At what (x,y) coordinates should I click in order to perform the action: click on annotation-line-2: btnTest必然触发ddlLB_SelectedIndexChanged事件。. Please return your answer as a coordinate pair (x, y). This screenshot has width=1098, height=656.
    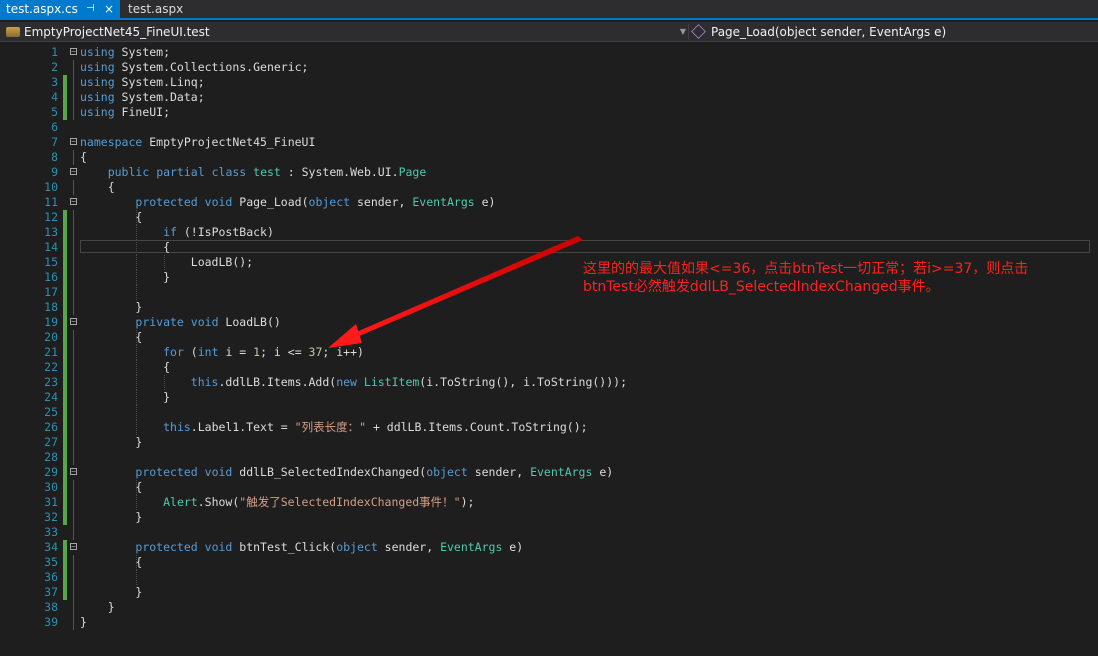
    Looking at the image, I should click on (761, 287).